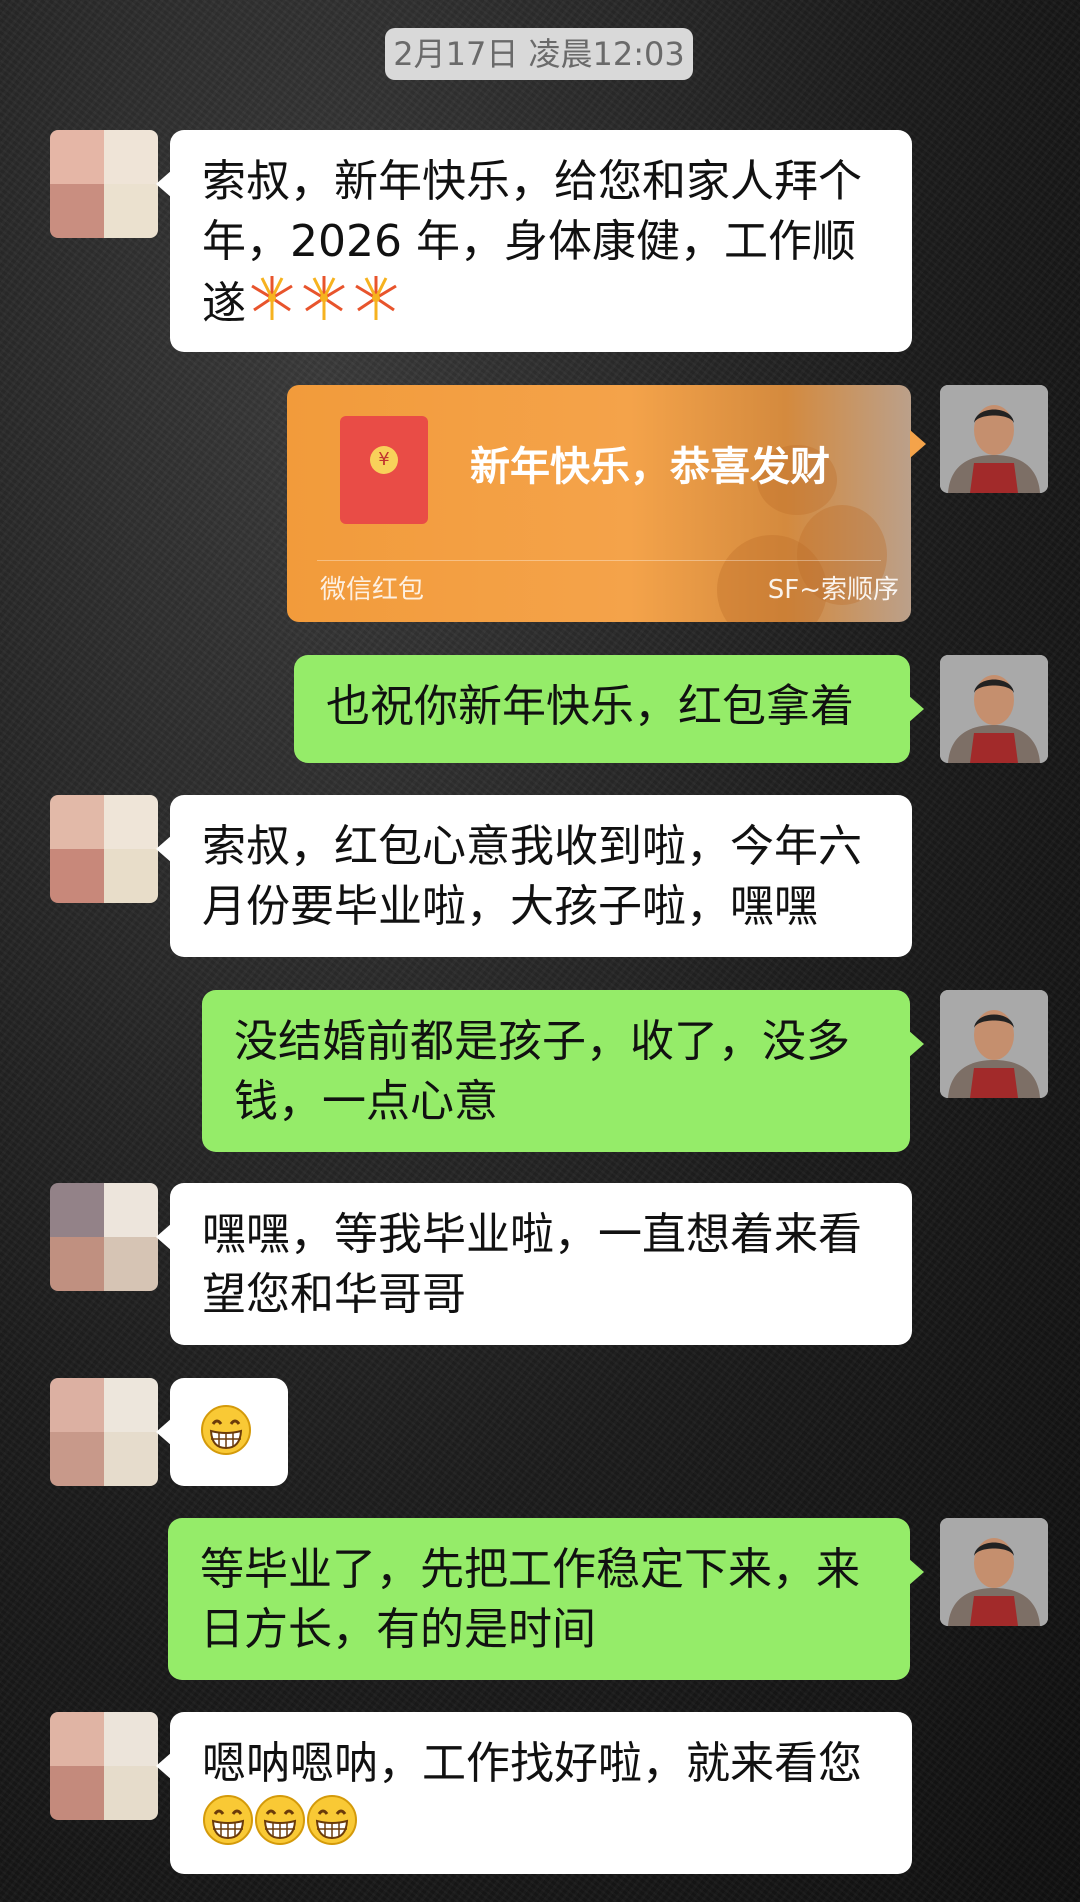 The height and width of the screenshot is (1902, 1080). I want to click on message-bubble-outgoing: 也祝你新年快乐，红包拿着, so click(609, 709).